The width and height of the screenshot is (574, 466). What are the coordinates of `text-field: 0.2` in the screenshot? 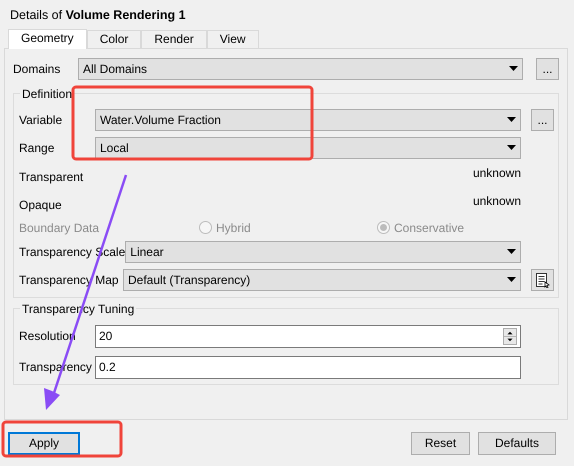 It's located at (308, 367).